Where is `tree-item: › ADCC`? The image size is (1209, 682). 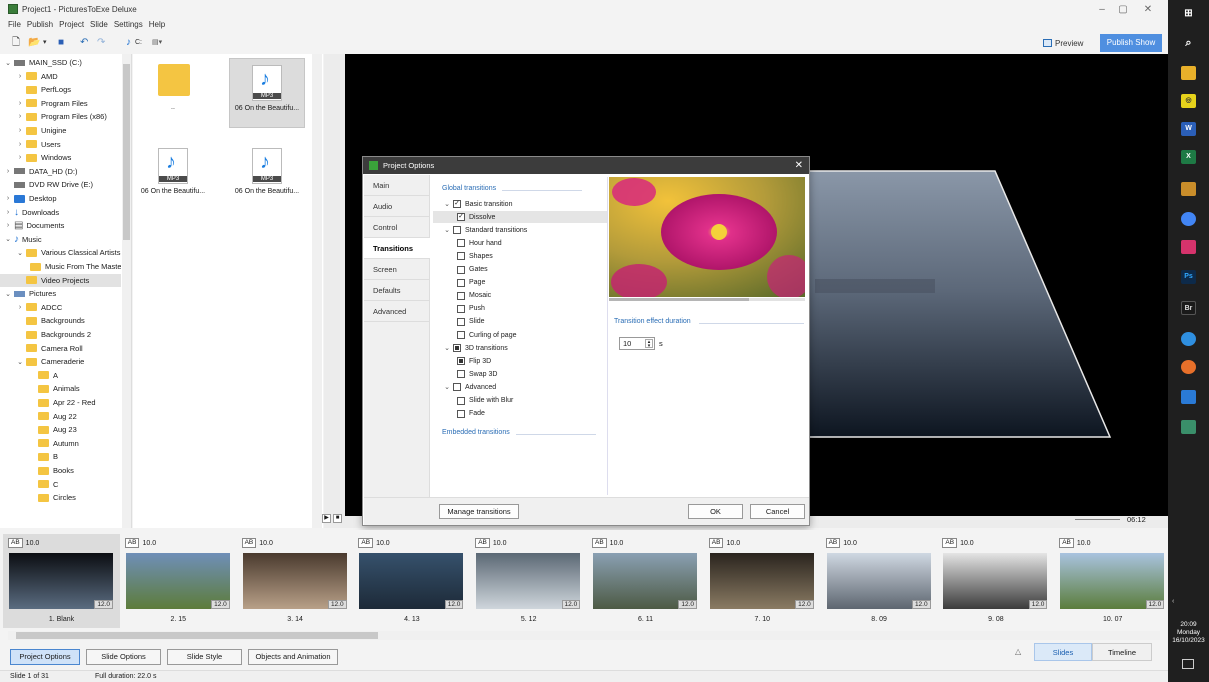 tree-item: › ADCC is located at coordinates (60, 307).